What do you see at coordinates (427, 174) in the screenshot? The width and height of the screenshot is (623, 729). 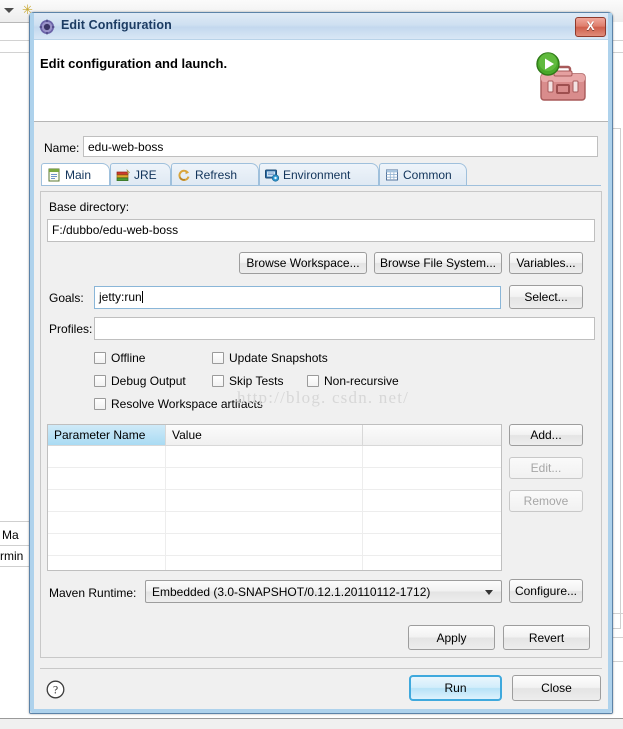 I see `tab-common-label: Common` at bounding box center [427, 174].